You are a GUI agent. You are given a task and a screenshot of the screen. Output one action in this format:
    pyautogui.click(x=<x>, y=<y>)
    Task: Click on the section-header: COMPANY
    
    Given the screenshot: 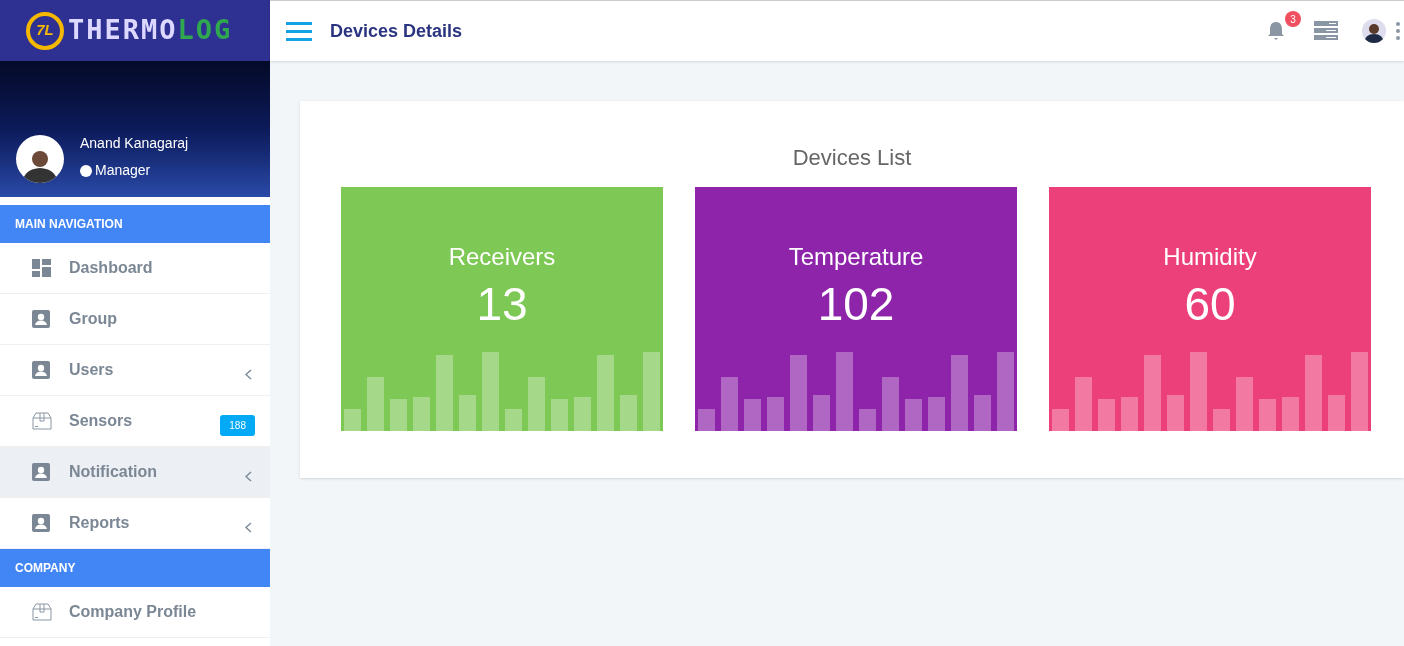 What is the action you would take?
    pyautogui.click(x=135, y=568)
    